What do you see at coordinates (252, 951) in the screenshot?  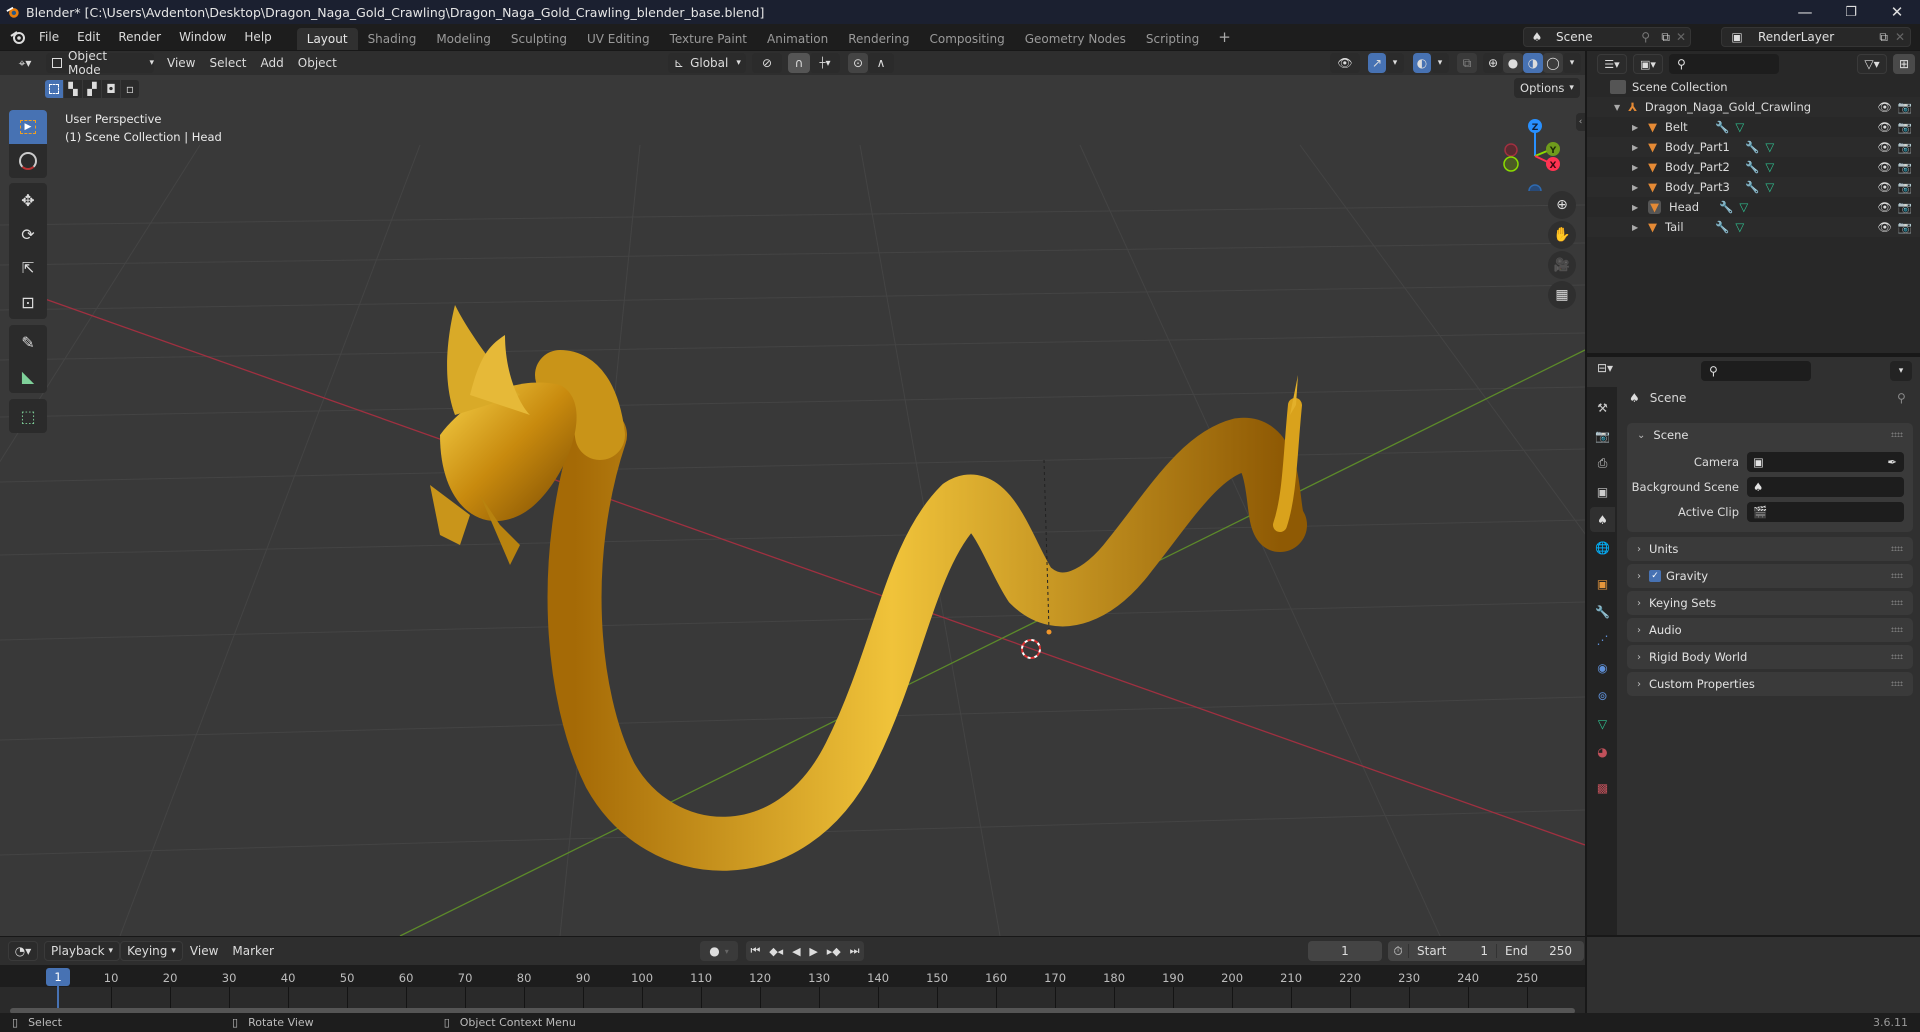 I see `timeline-menu-marker: Marker` at bounding box center [252, 951].